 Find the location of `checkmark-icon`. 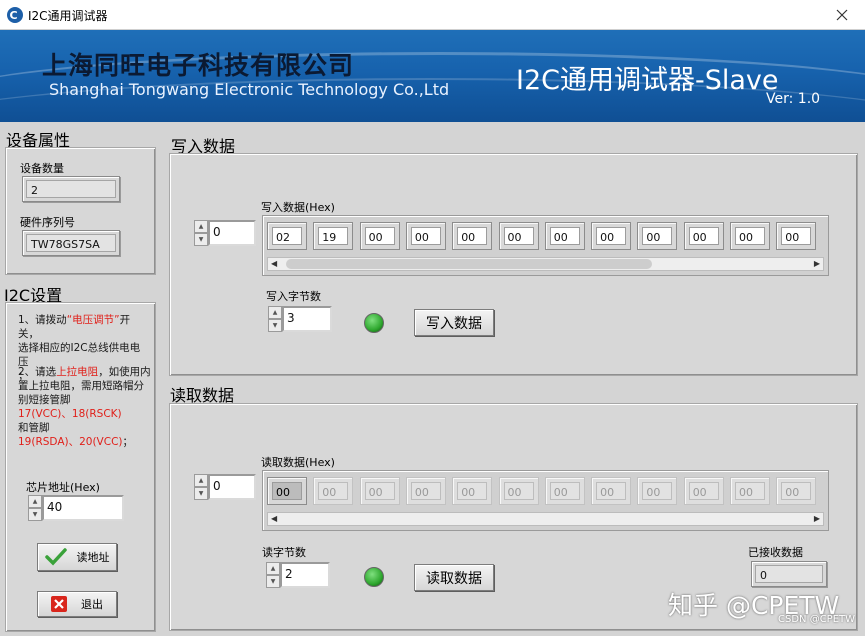

checkmark-icon is located at coordinates (55, 557).